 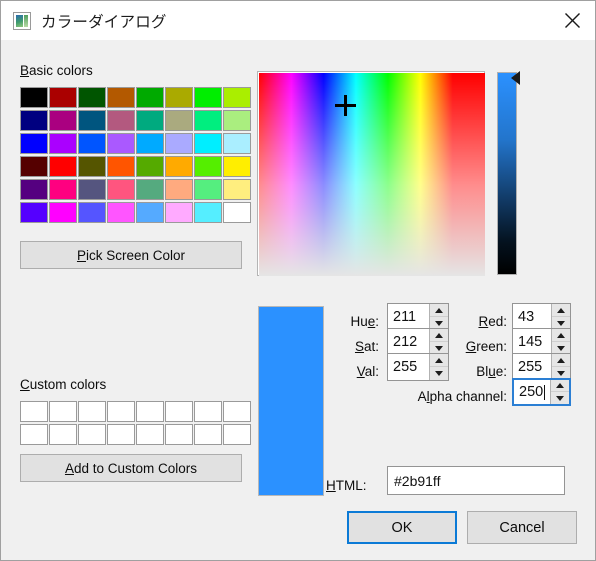 I want to click on alpha-spin-buttons, so click(x=559, y=392).